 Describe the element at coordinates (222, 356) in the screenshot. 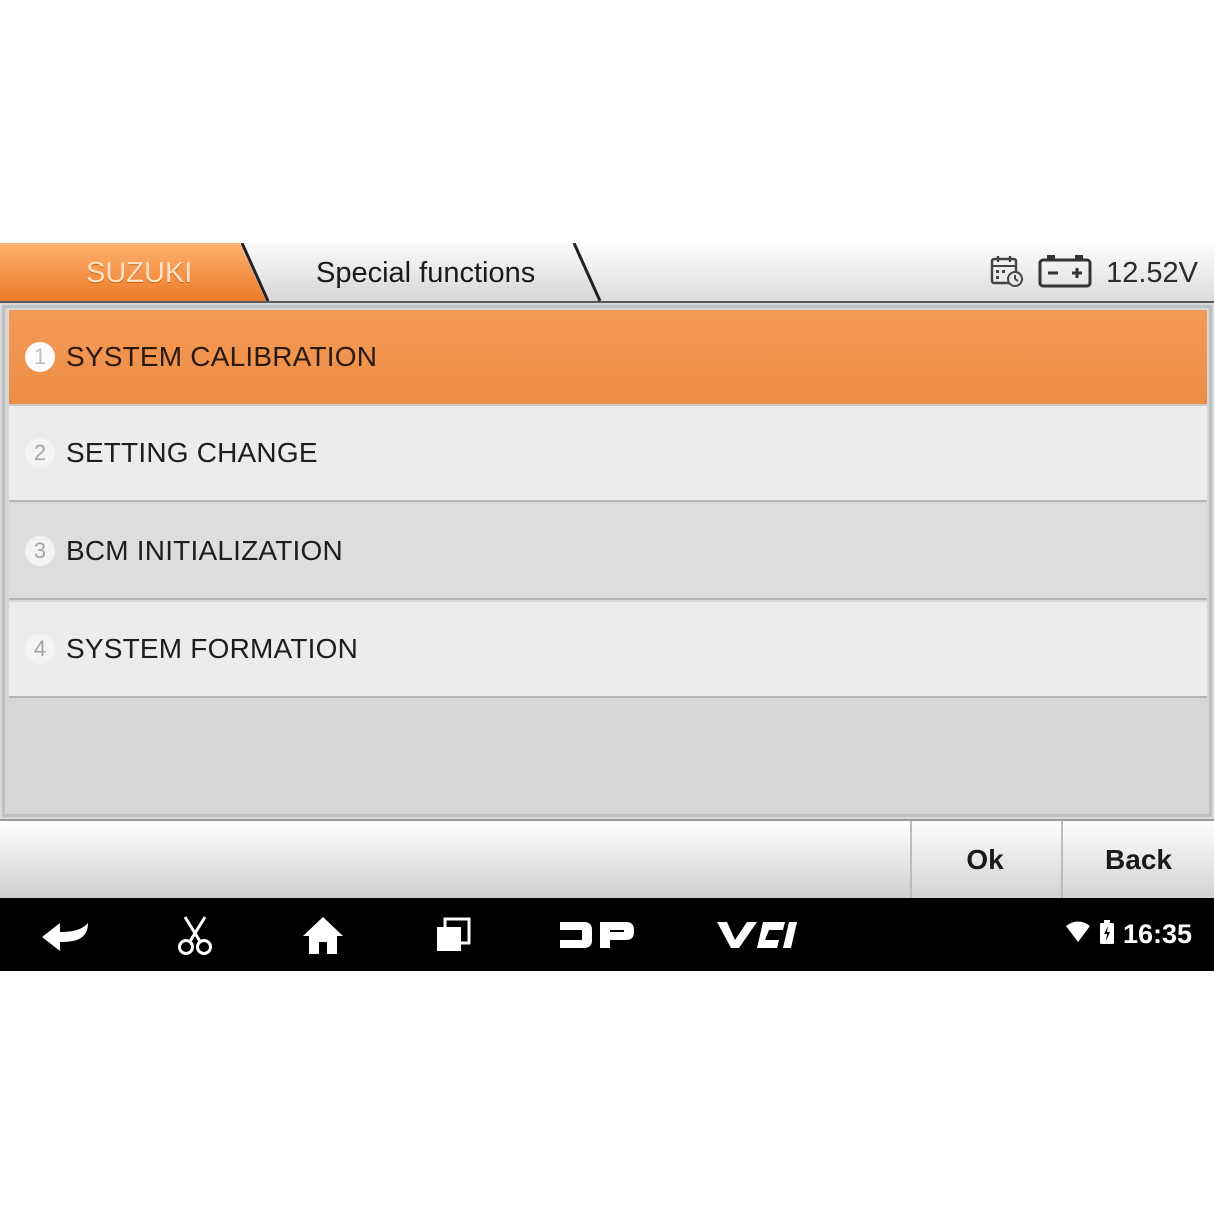

I see `menu-item-label: SYSTEM CALIBRATION` at that location.